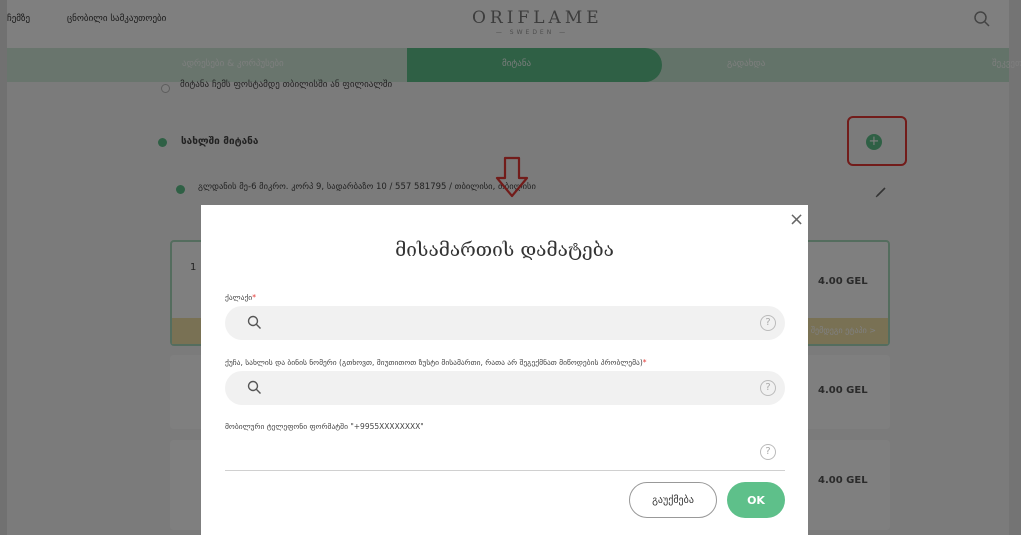 This screenshot has height=535, width=1021. I want to click on street-input, so click(500, 388).